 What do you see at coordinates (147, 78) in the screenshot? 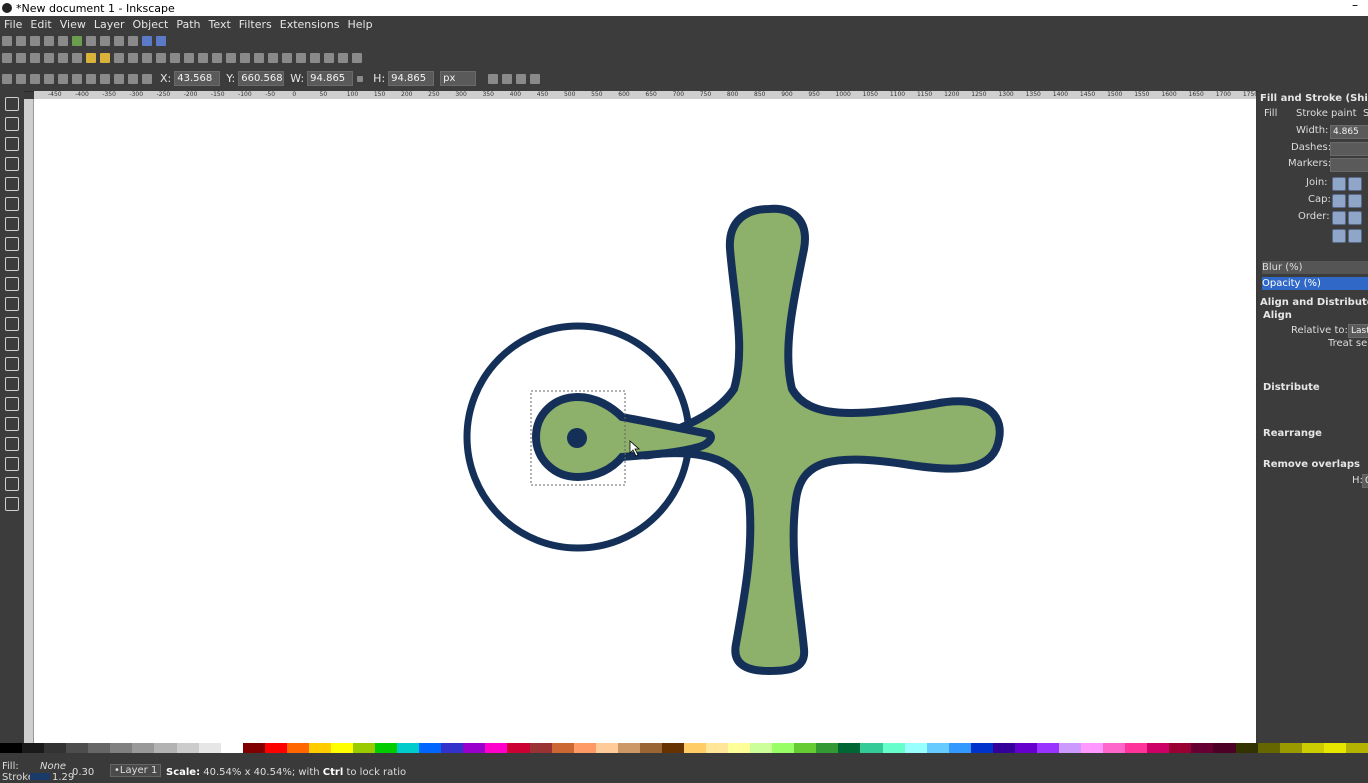
I see `lower-to-bottom-icon` at bounding box center [147, 78].